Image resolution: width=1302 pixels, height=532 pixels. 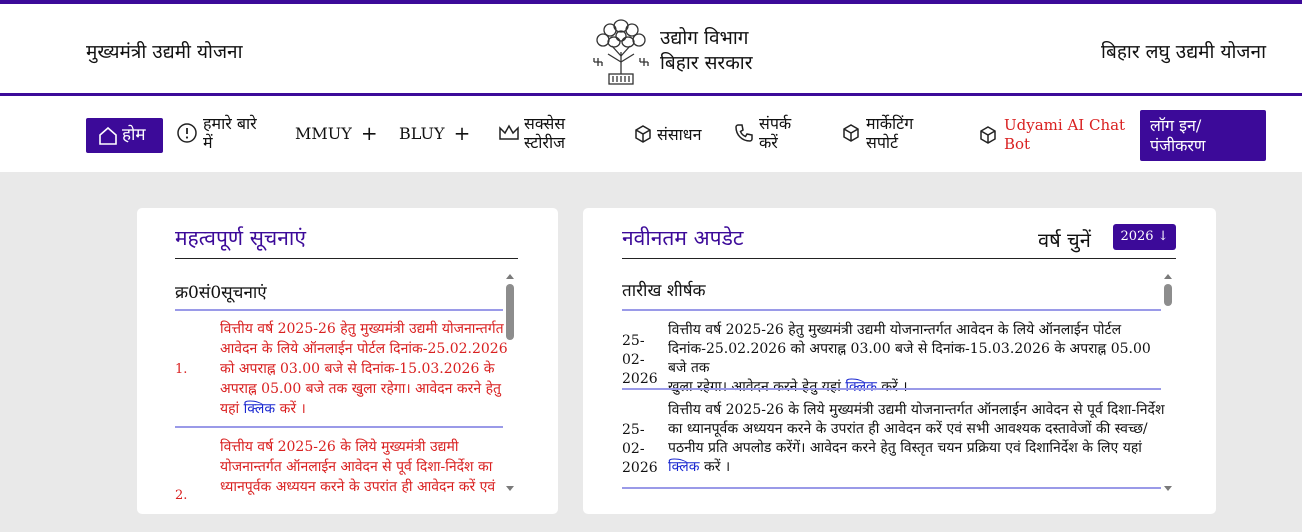 What do you see at coordinates (1051, 135) in the screenshot?
I see `nav-chatbot: Udyami AI Chat Bot` at bounding box center [1051, 135].